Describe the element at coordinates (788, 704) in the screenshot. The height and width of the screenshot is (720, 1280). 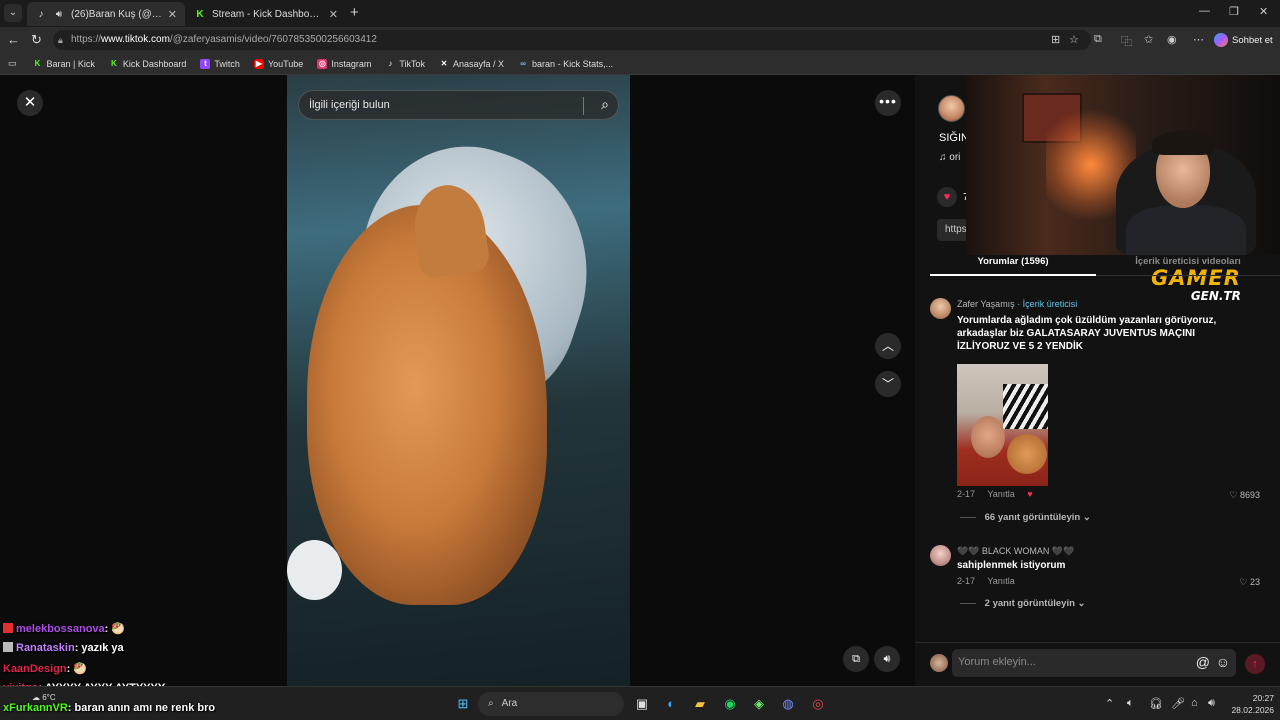
I see `discord-icon: ◍` at that location.